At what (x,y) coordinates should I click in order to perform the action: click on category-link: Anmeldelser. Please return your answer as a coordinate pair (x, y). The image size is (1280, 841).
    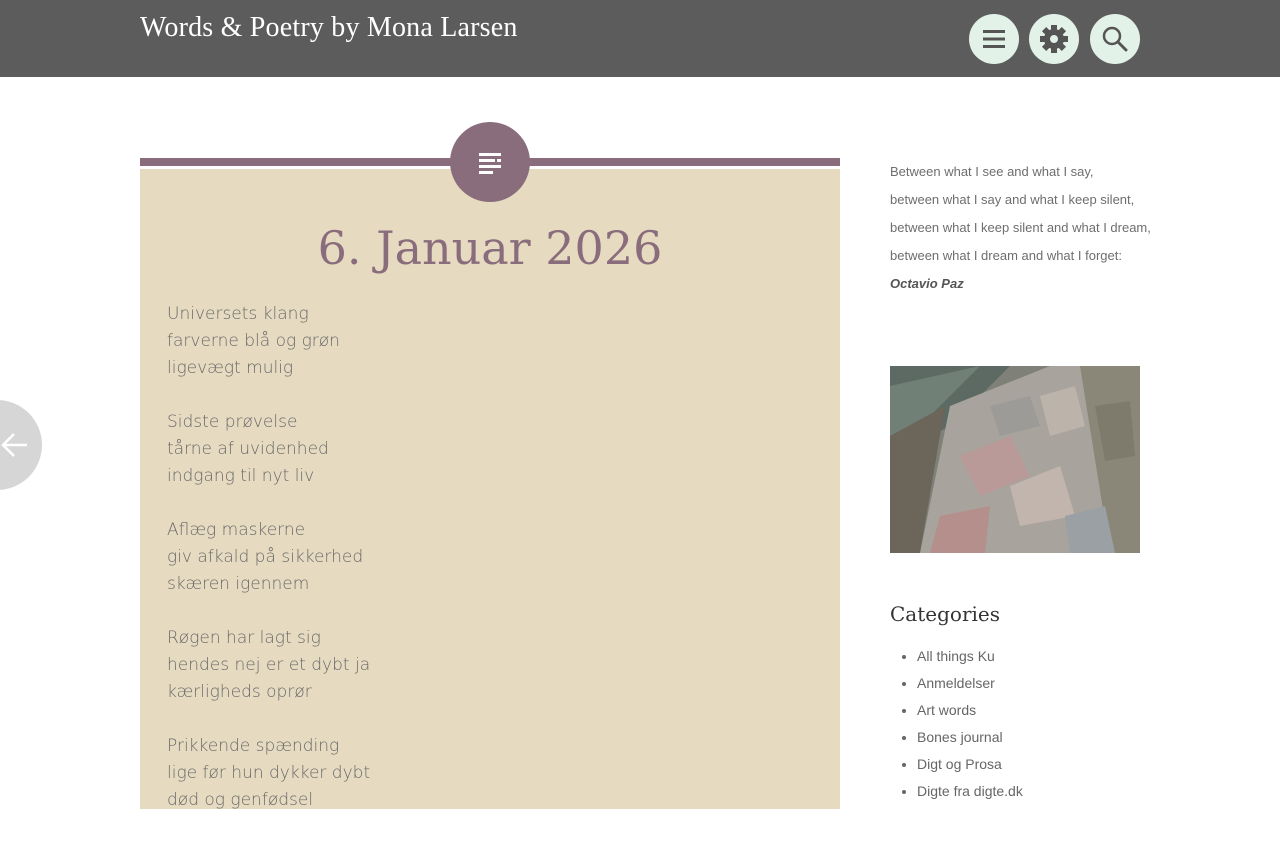
    Looking at the image, I should click on (956, 683).